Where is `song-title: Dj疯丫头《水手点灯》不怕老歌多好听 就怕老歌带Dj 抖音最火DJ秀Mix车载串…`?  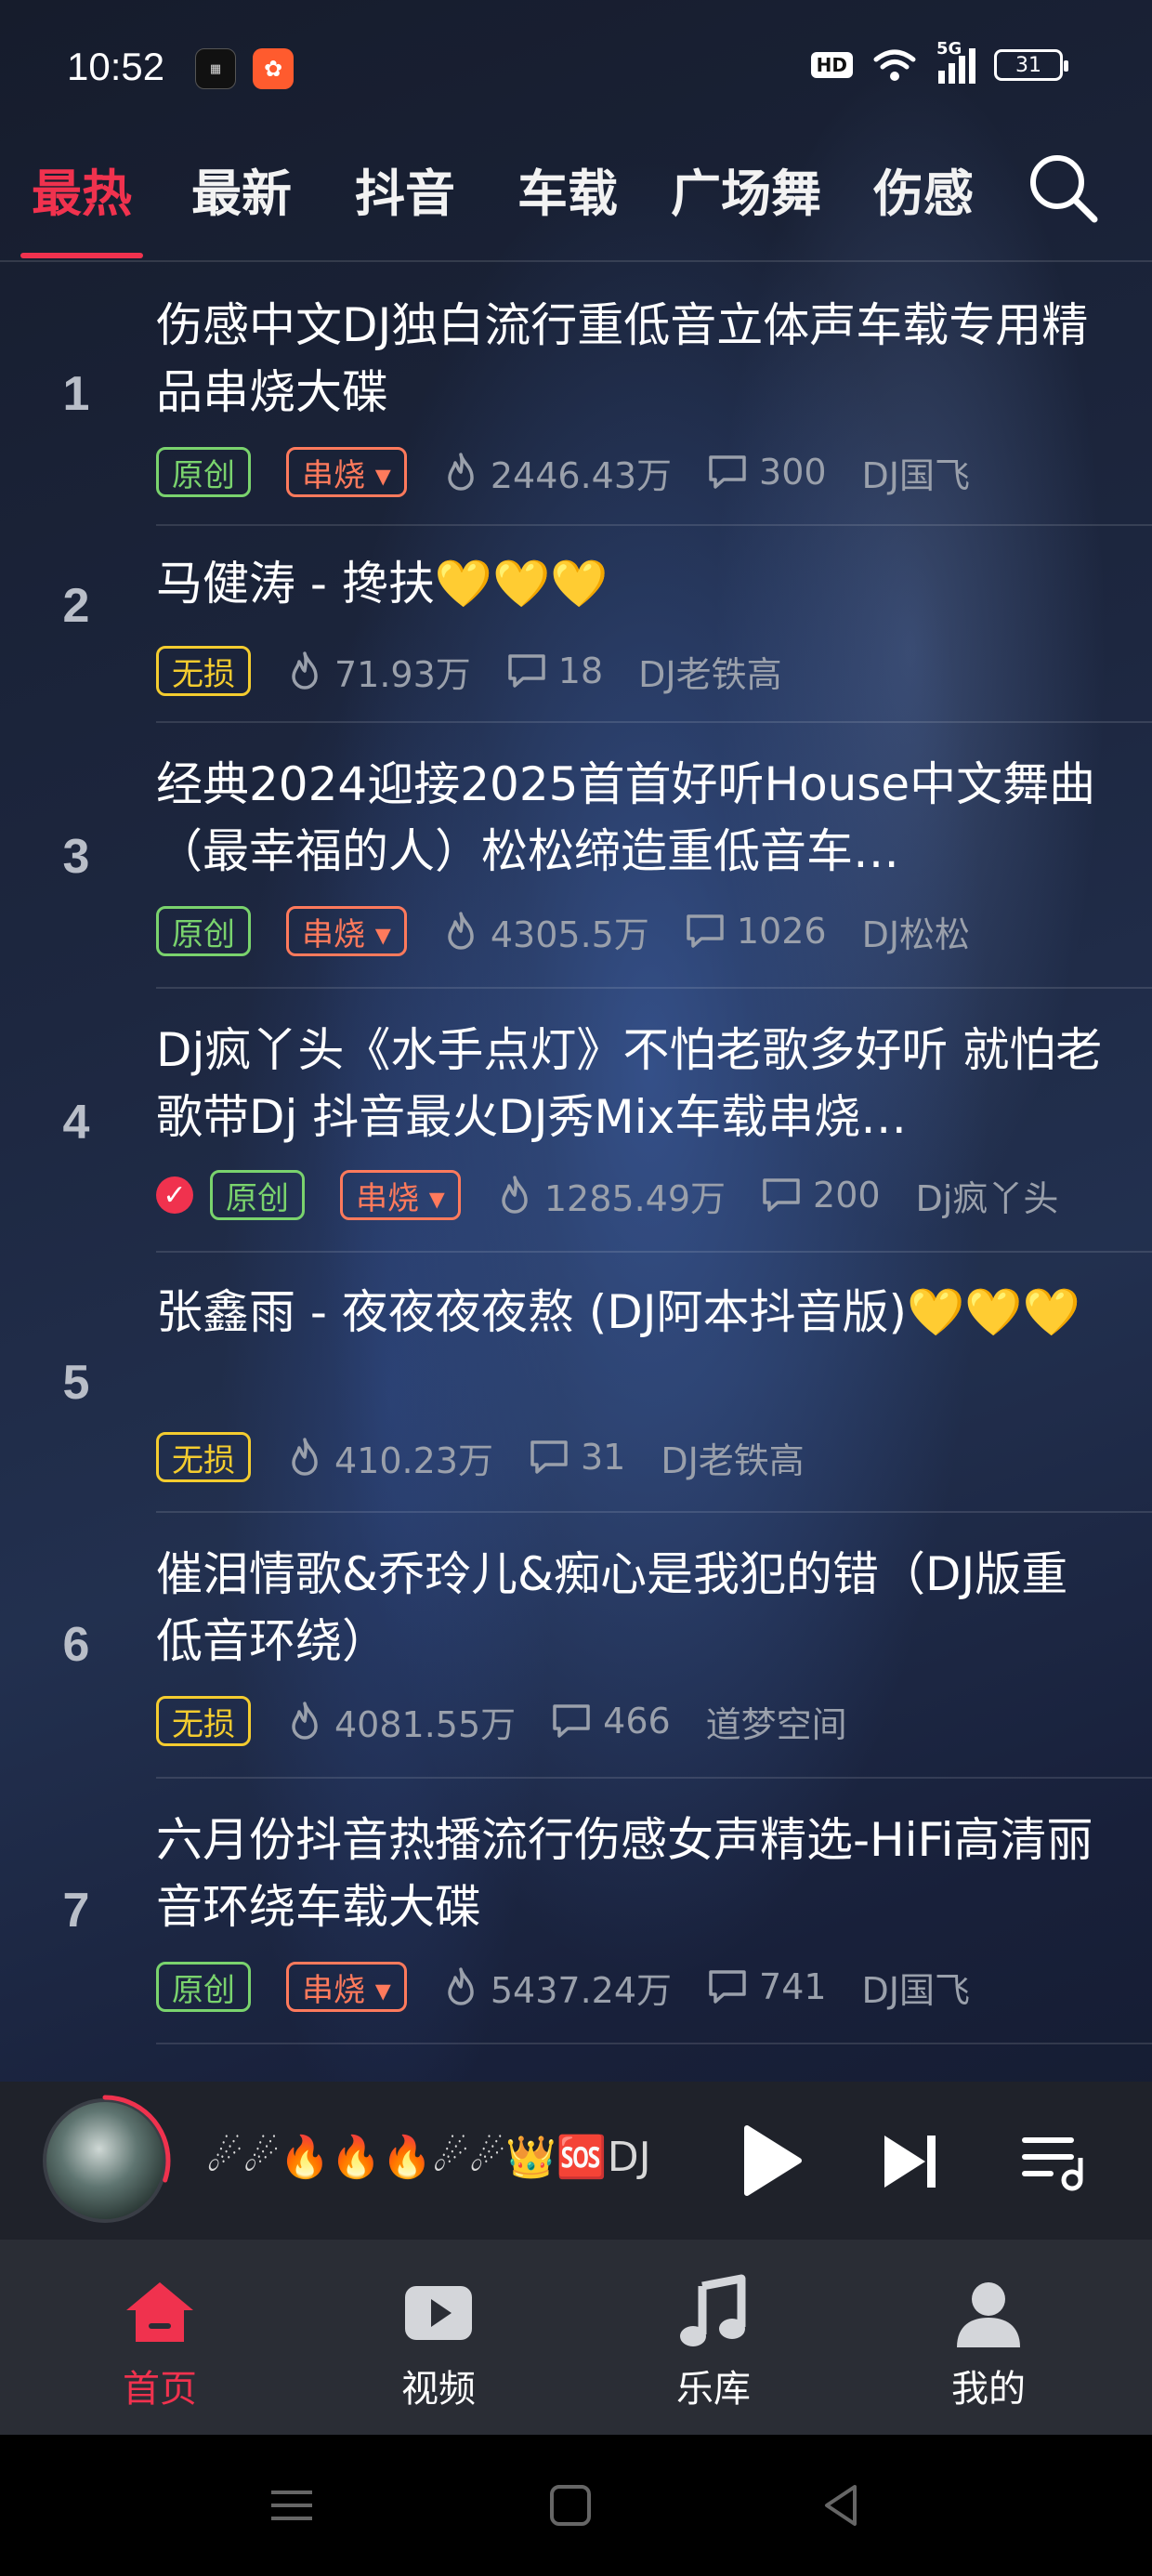
song-title: Dj疯丫头《水手点灯》不怕老歌多好听 就怕老歌带Dj 抖音最火DJ秀Mix车载串… is located at coordinates (630, 1083).